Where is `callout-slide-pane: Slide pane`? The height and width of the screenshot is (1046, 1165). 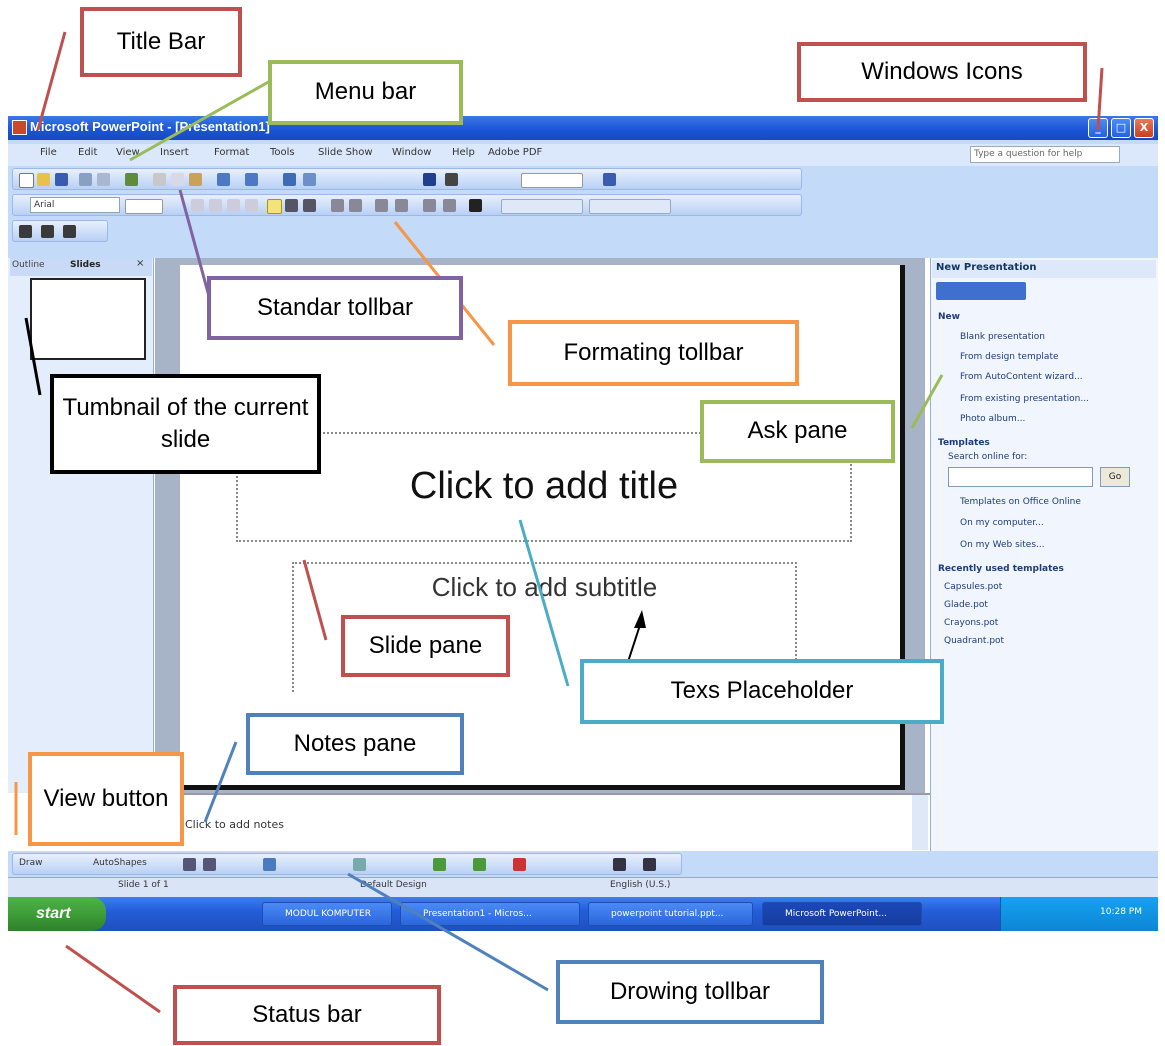 callout-slide-pane: Slide pane is located at coordinates (425, 646).